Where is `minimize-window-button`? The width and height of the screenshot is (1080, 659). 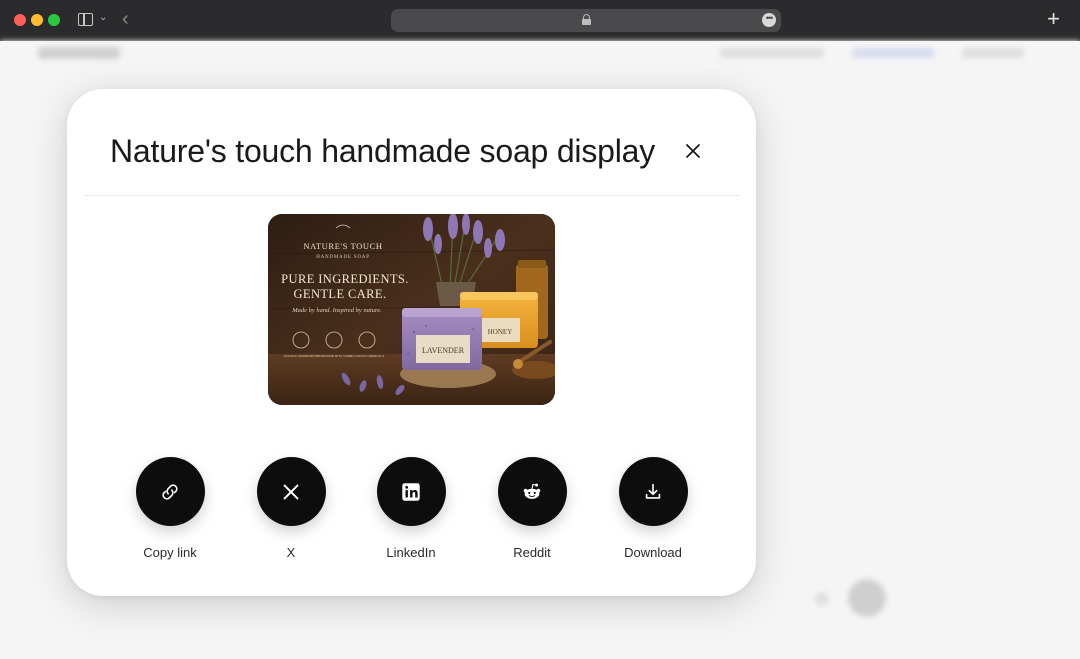 minimize-window-button is located at coordinates (37, 20).